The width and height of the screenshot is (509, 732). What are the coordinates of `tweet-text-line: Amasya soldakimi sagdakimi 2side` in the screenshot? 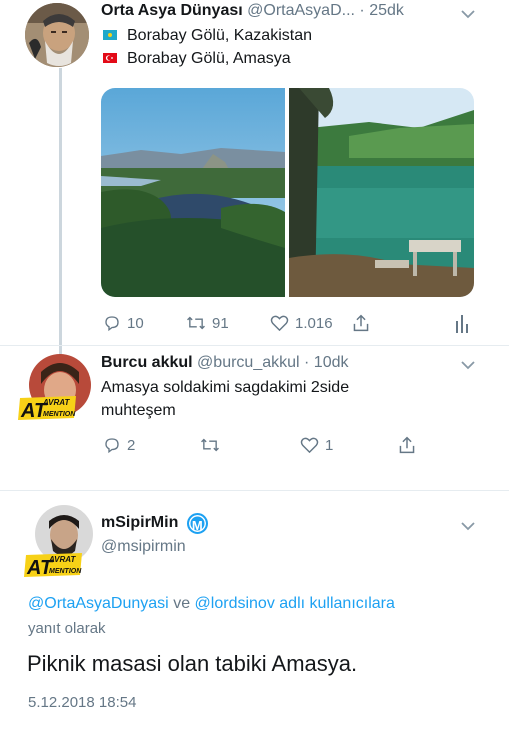 It's located at (225, 387).